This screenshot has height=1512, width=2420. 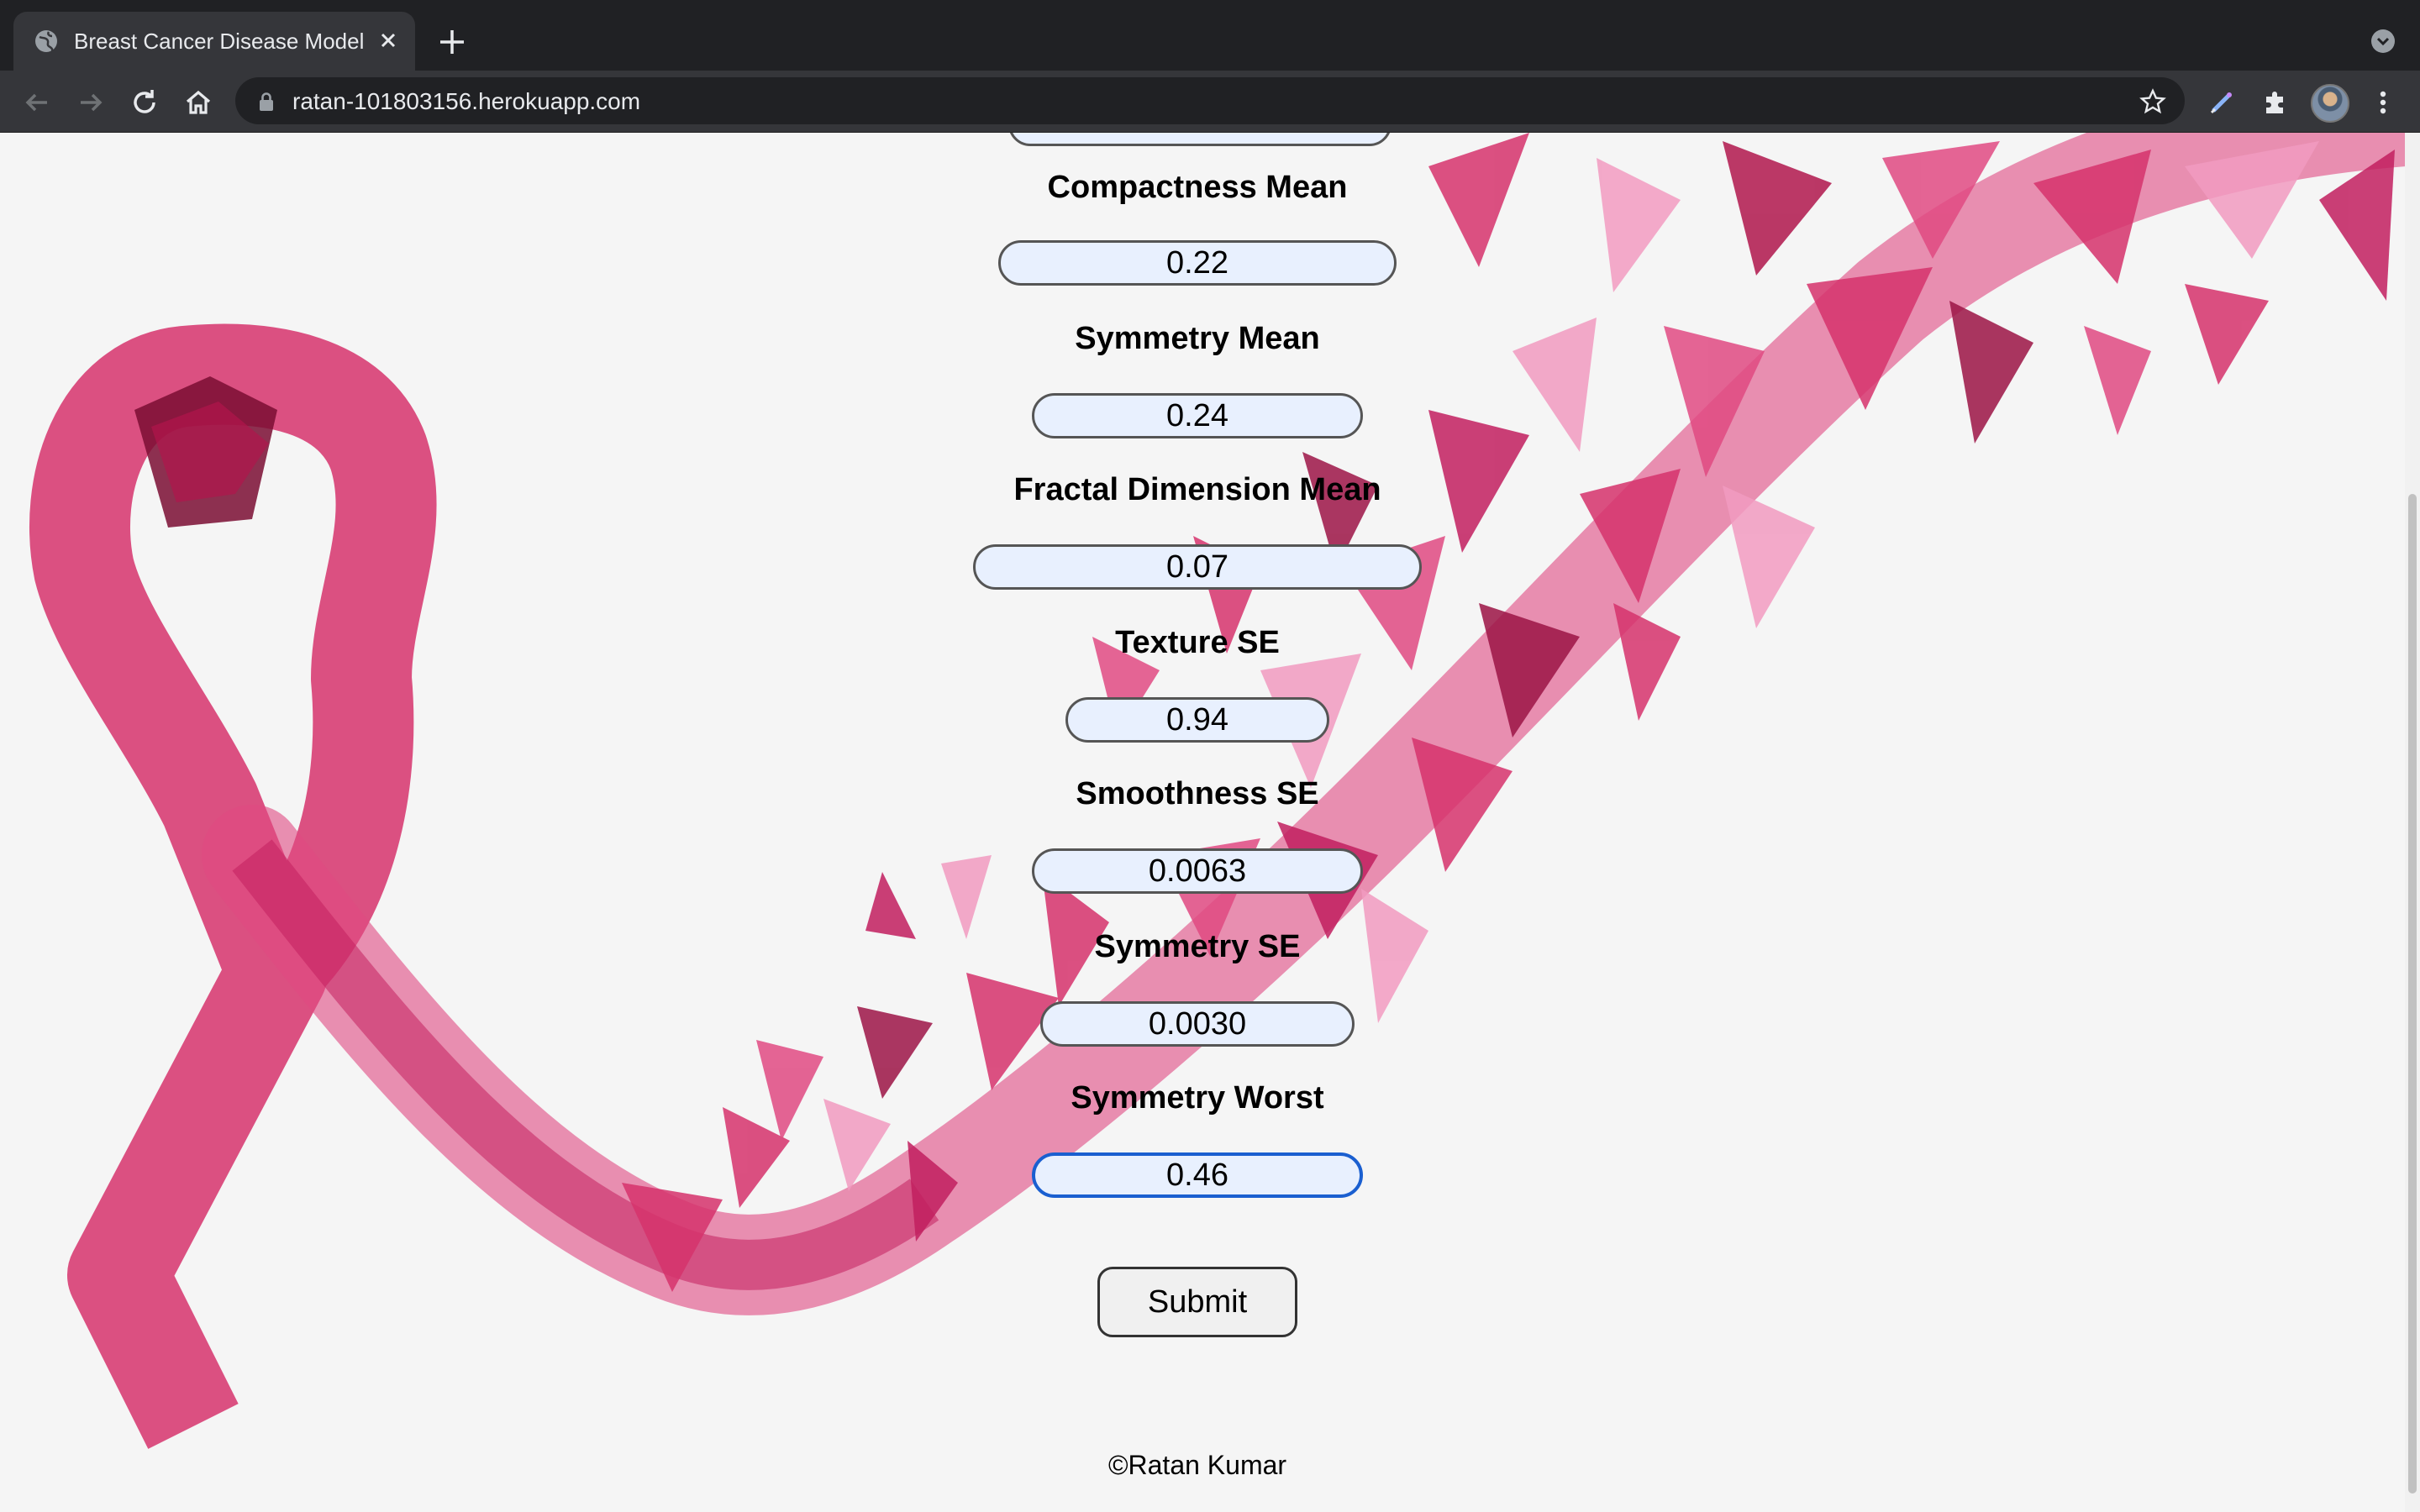 I want to click on smoothness-se-label: Smoothness SE, so click(x=1197, y=793).